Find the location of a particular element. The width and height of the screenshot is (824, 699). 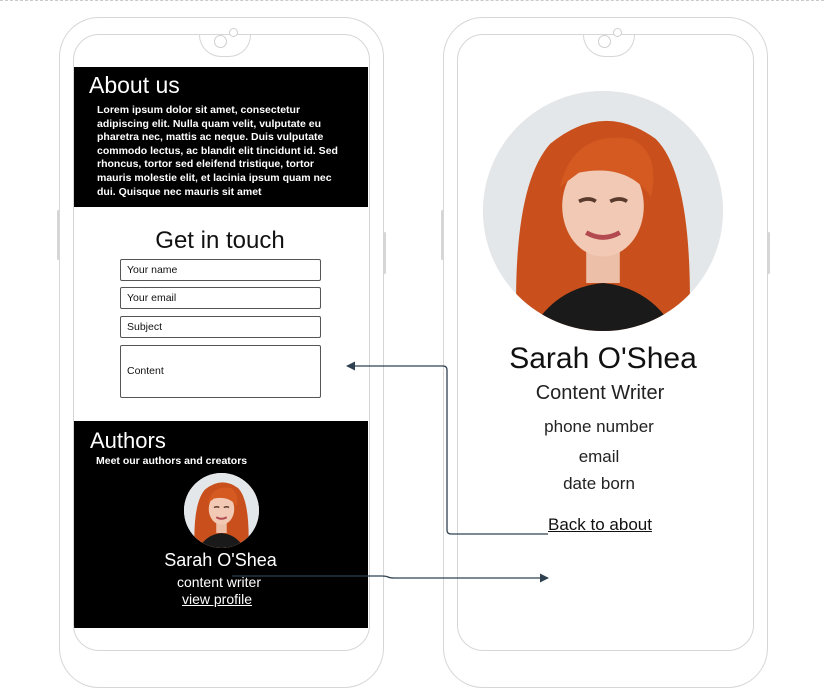

arrow-back-to-contact is located at coordinates (447, 448).